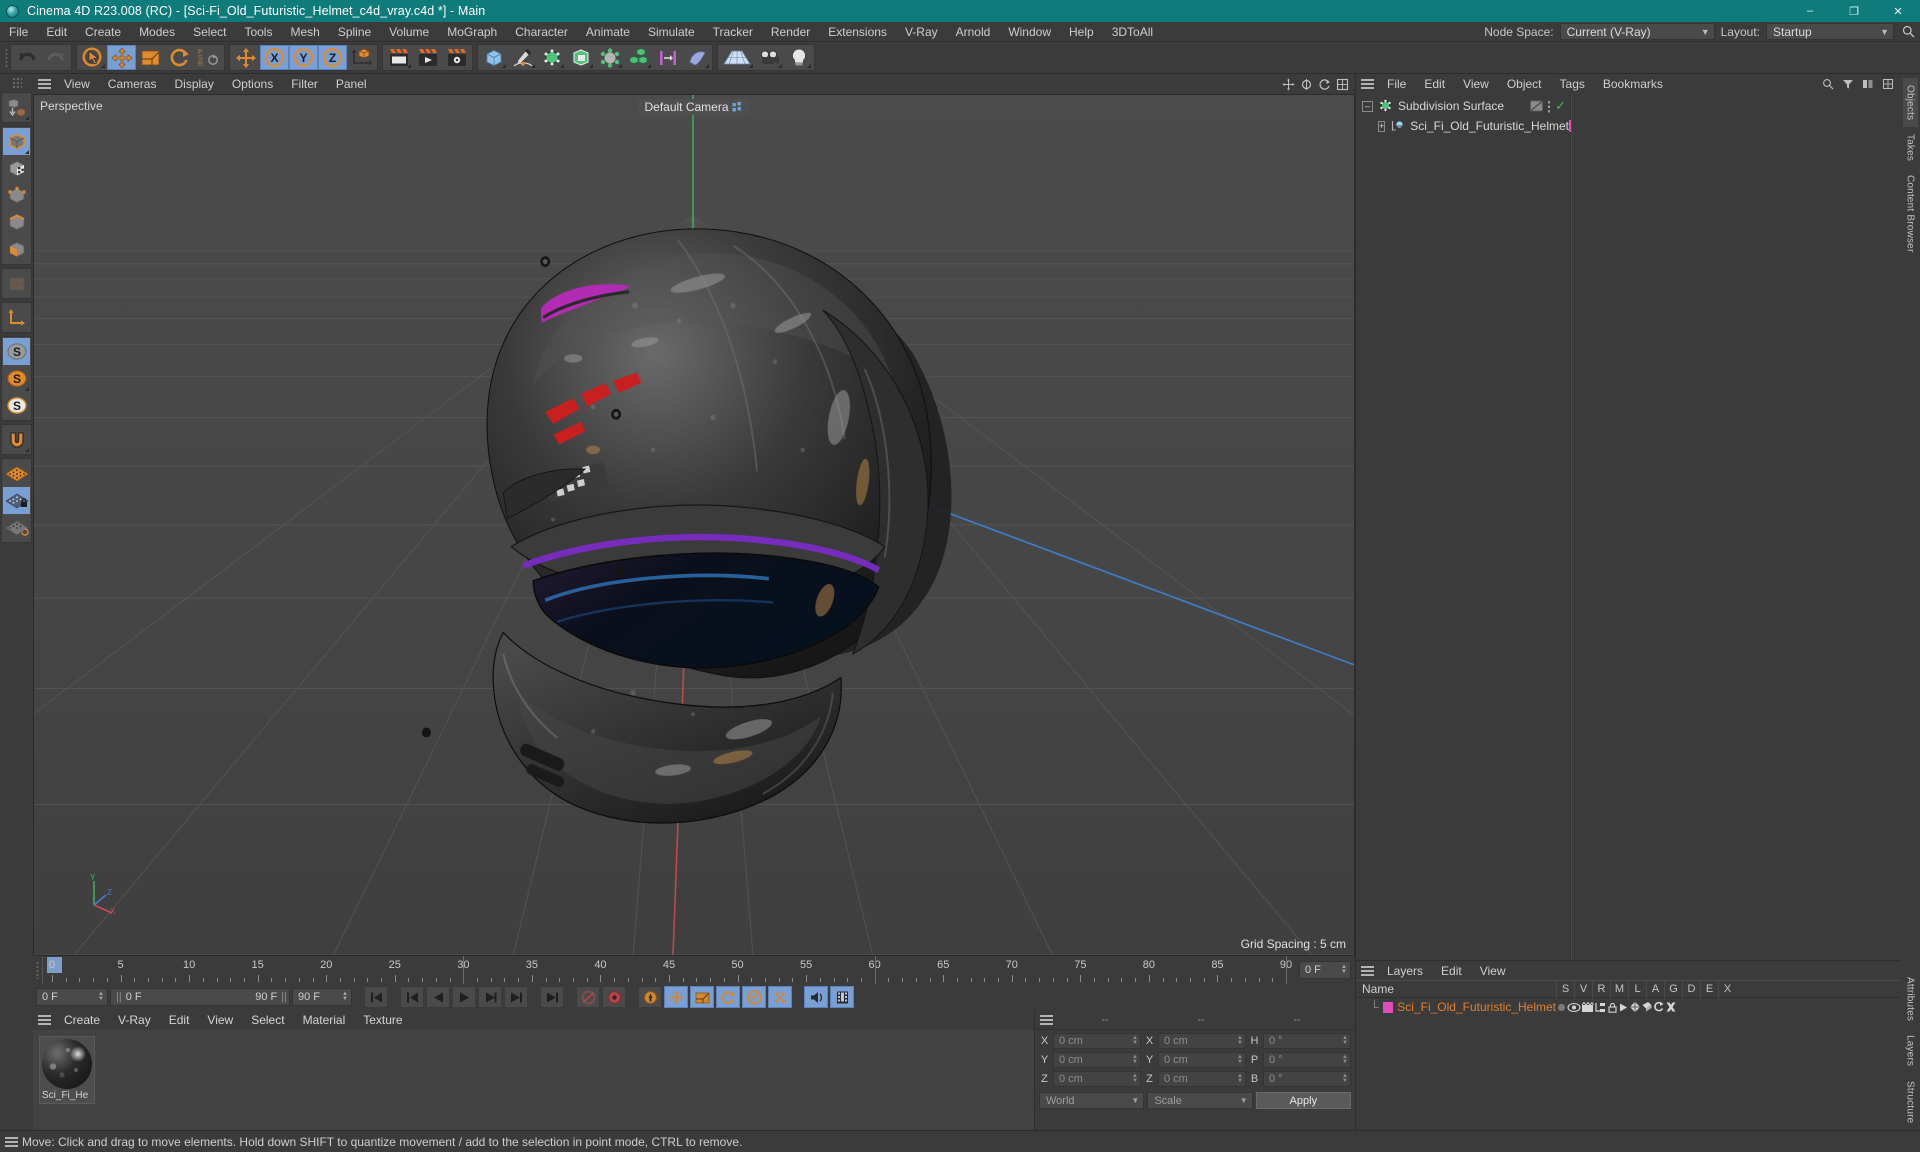 The height and width of the screenshot is (1152, 1920). Describe the element at coordinates (790, 32) in the screenshot. I see `menu-render: Render` at that location.